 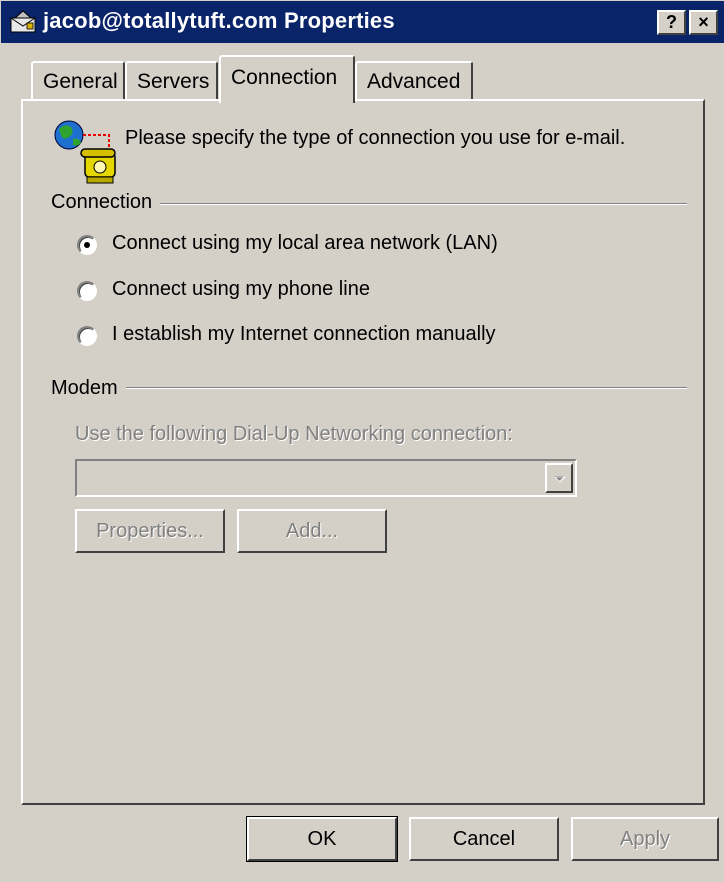 What do you see at coordinates (287, 79) in the screenshot?
I see `tab-connection: Connection` at bounding box center [287, 79].